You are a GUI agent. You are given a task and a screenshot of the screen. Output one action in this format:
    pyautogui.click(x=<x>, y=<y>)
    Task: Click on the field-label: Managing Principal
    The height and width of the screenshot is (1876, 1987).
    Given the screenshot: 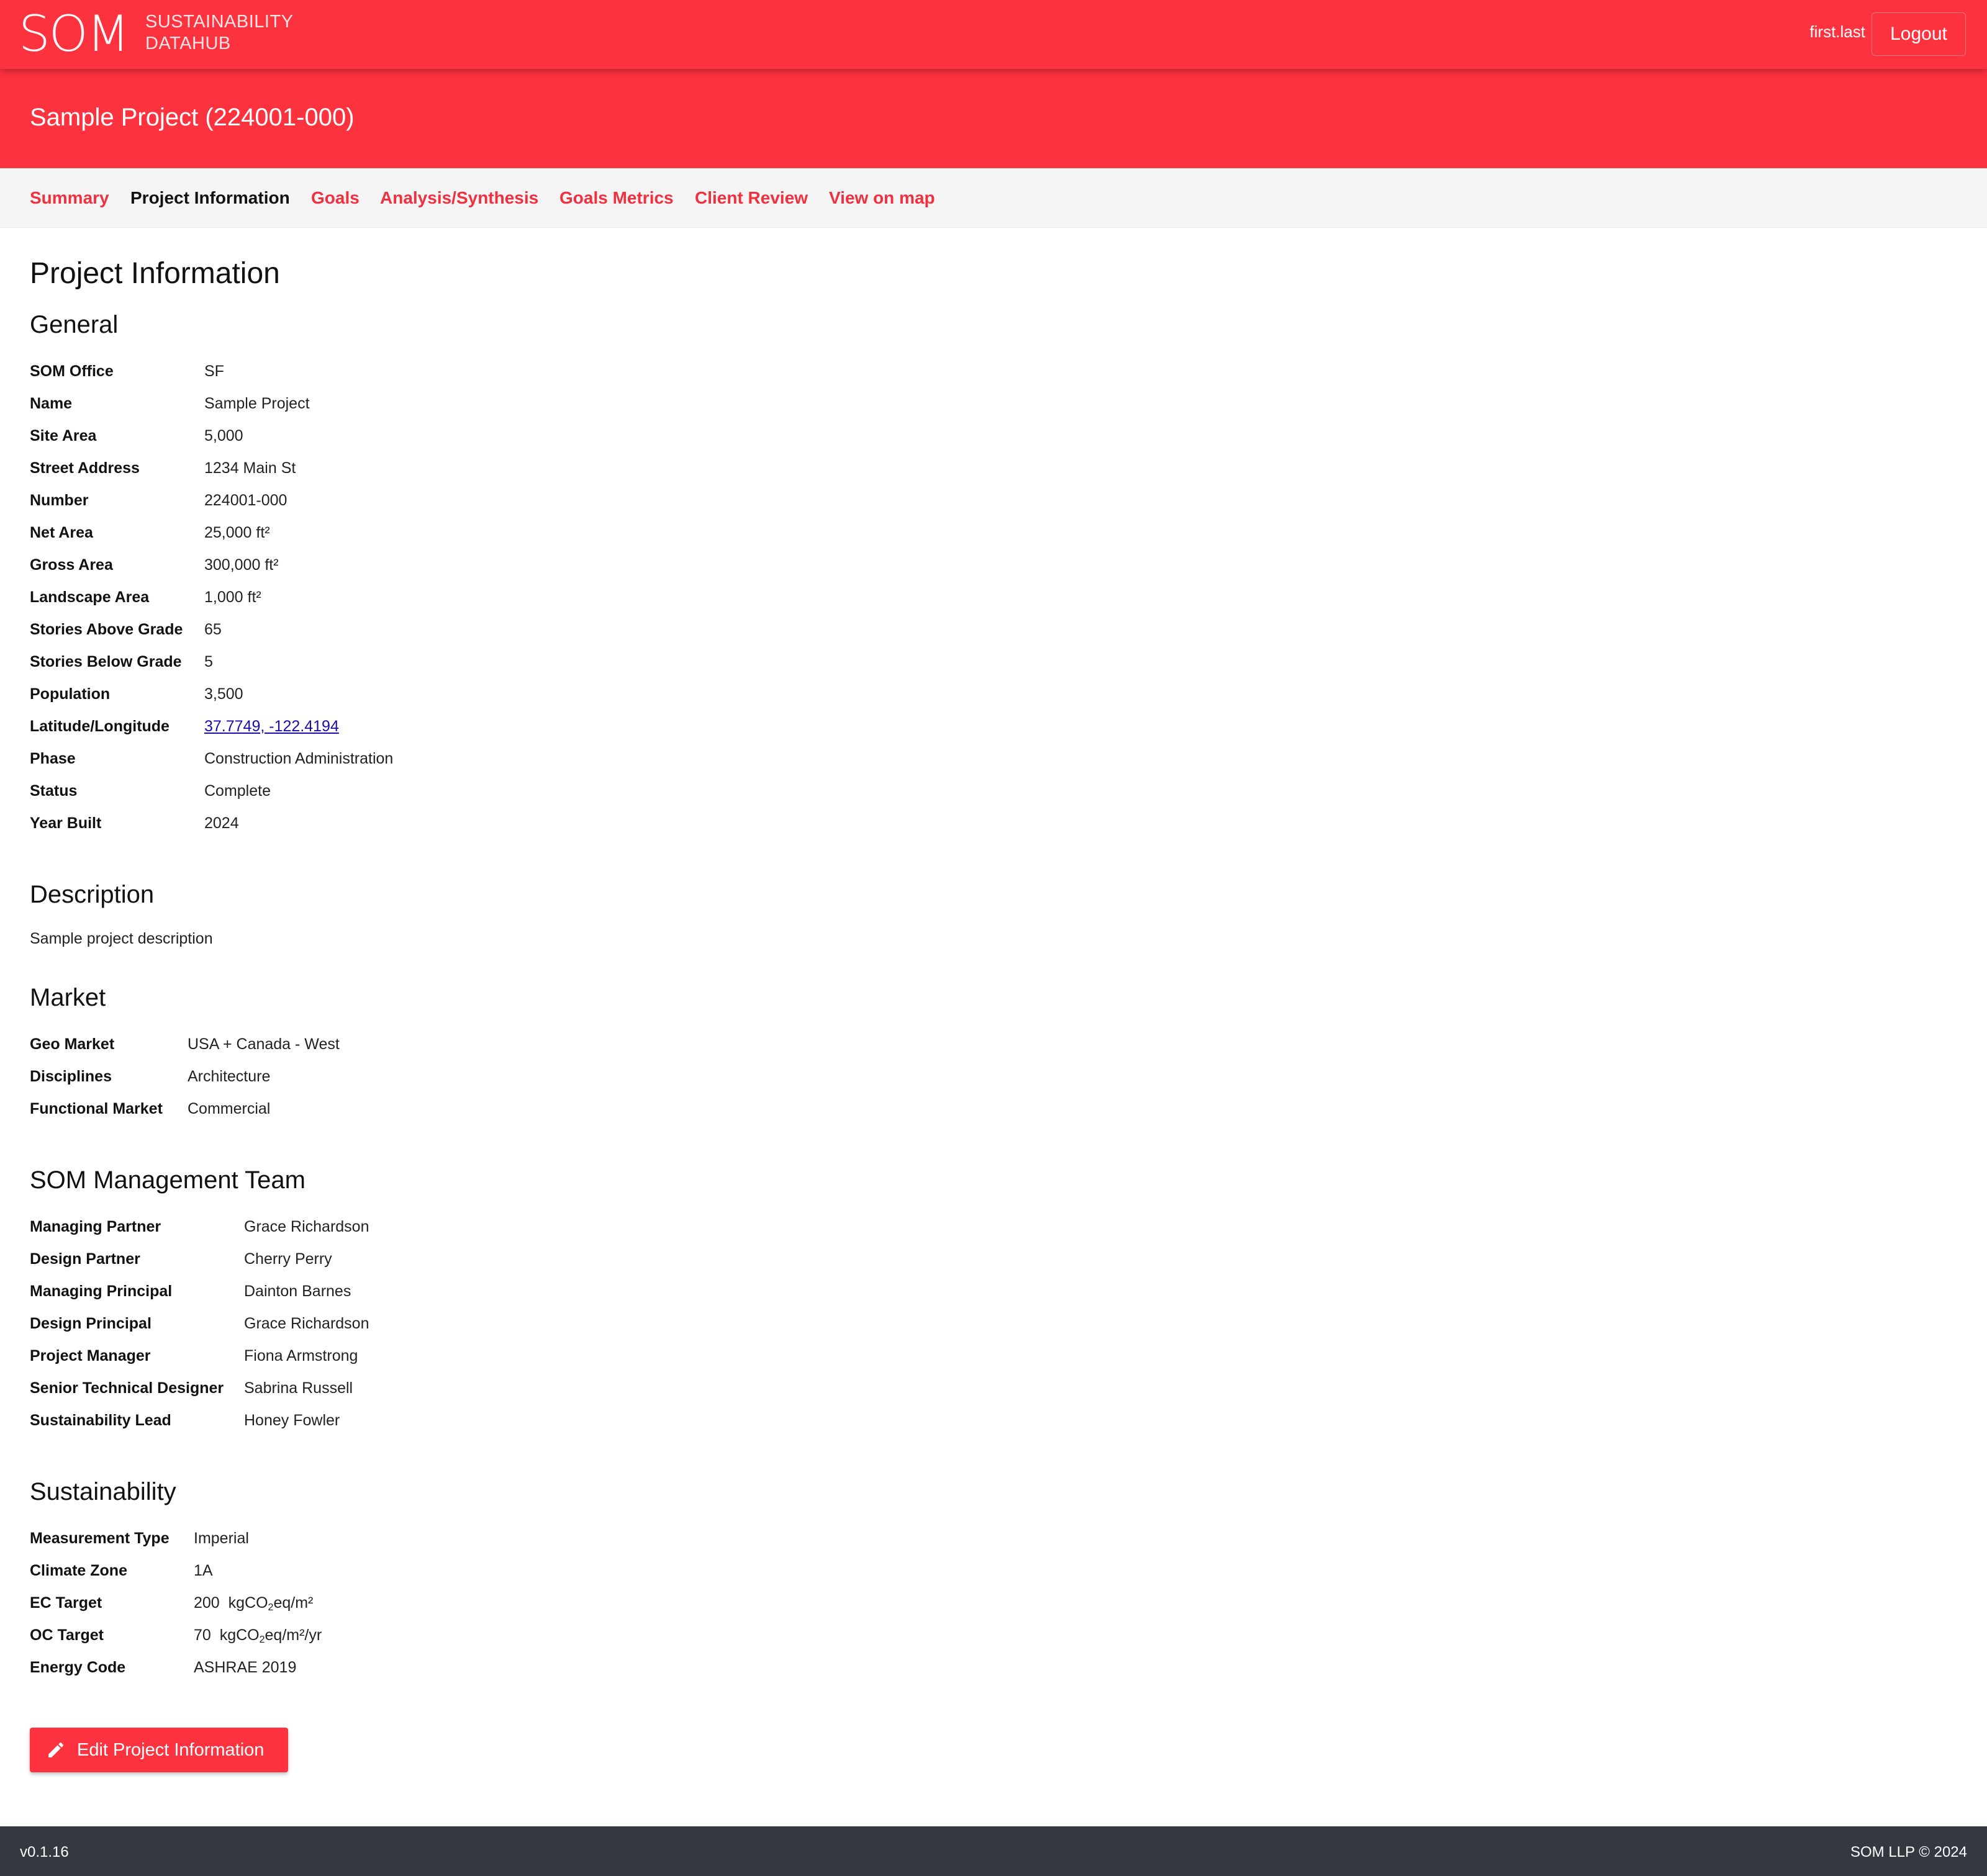 What is the action you would take?
    pyautogui.click(x=101, y=1291)
    